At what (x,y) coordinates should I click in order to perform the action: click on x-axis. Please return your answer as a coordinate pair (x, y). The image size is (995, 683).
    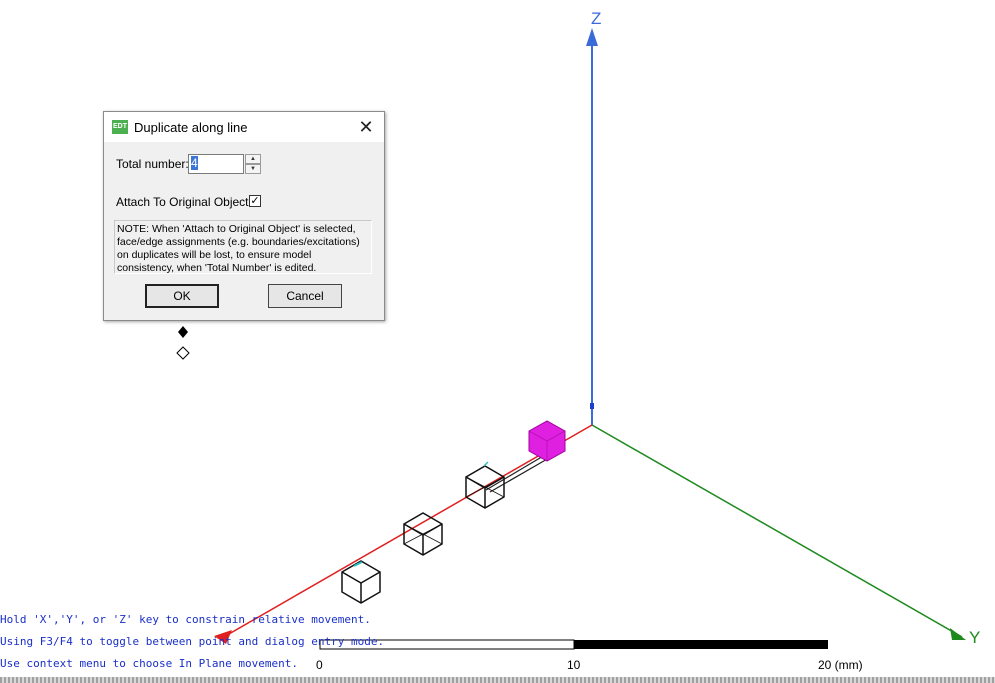
    Looking at the image, I should click on (407, 531).